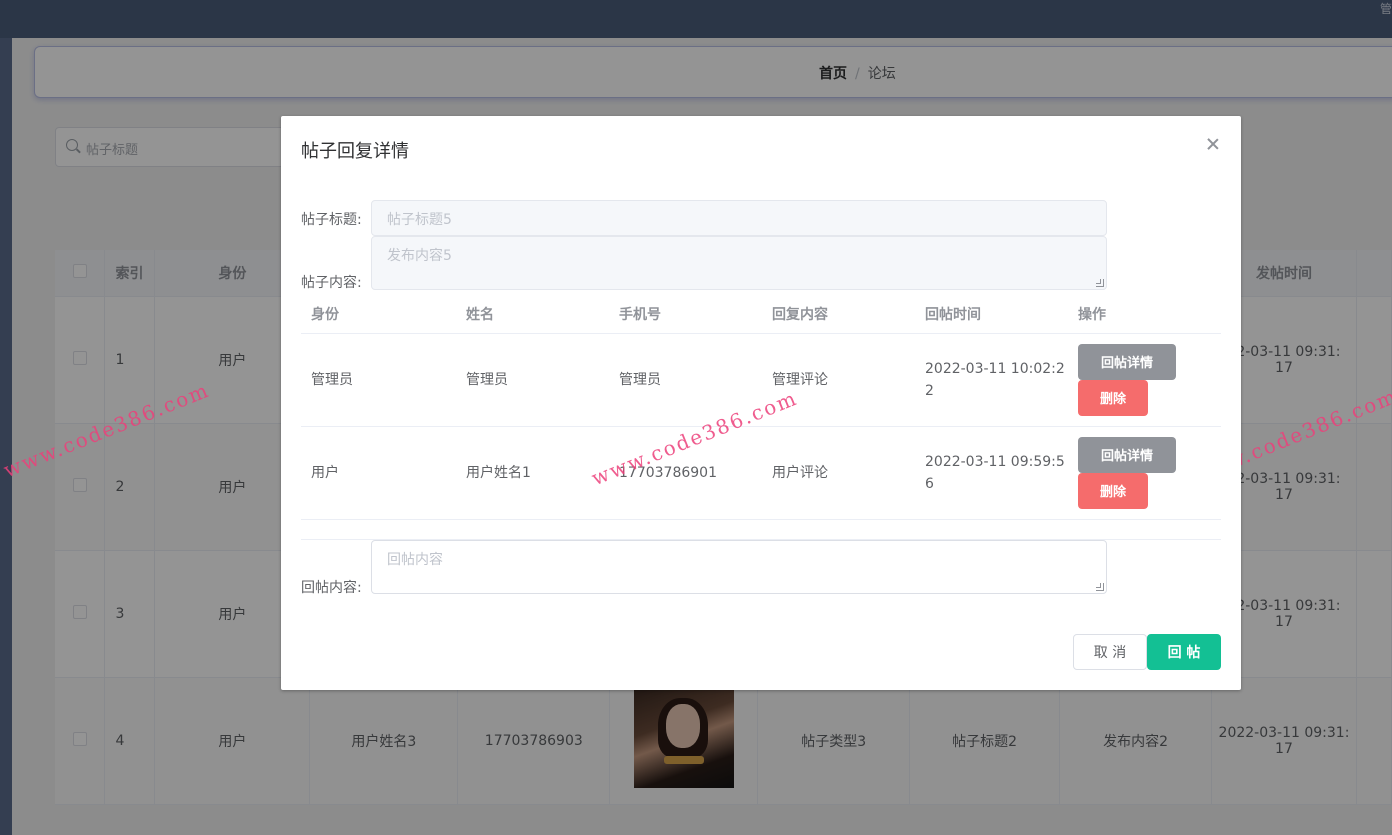  I want to click on reply-phone: 17703786901, so click(685, 473).